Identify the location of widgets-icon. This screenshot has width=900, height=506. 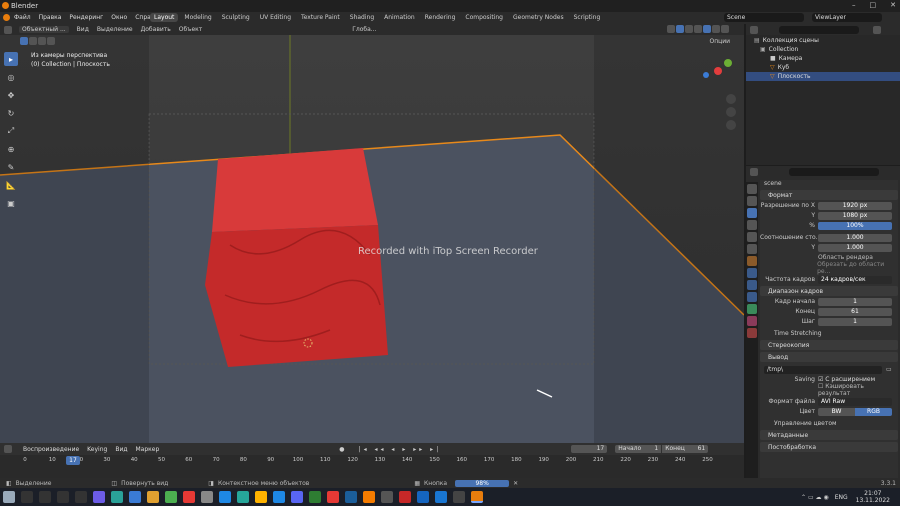
(81, 497).